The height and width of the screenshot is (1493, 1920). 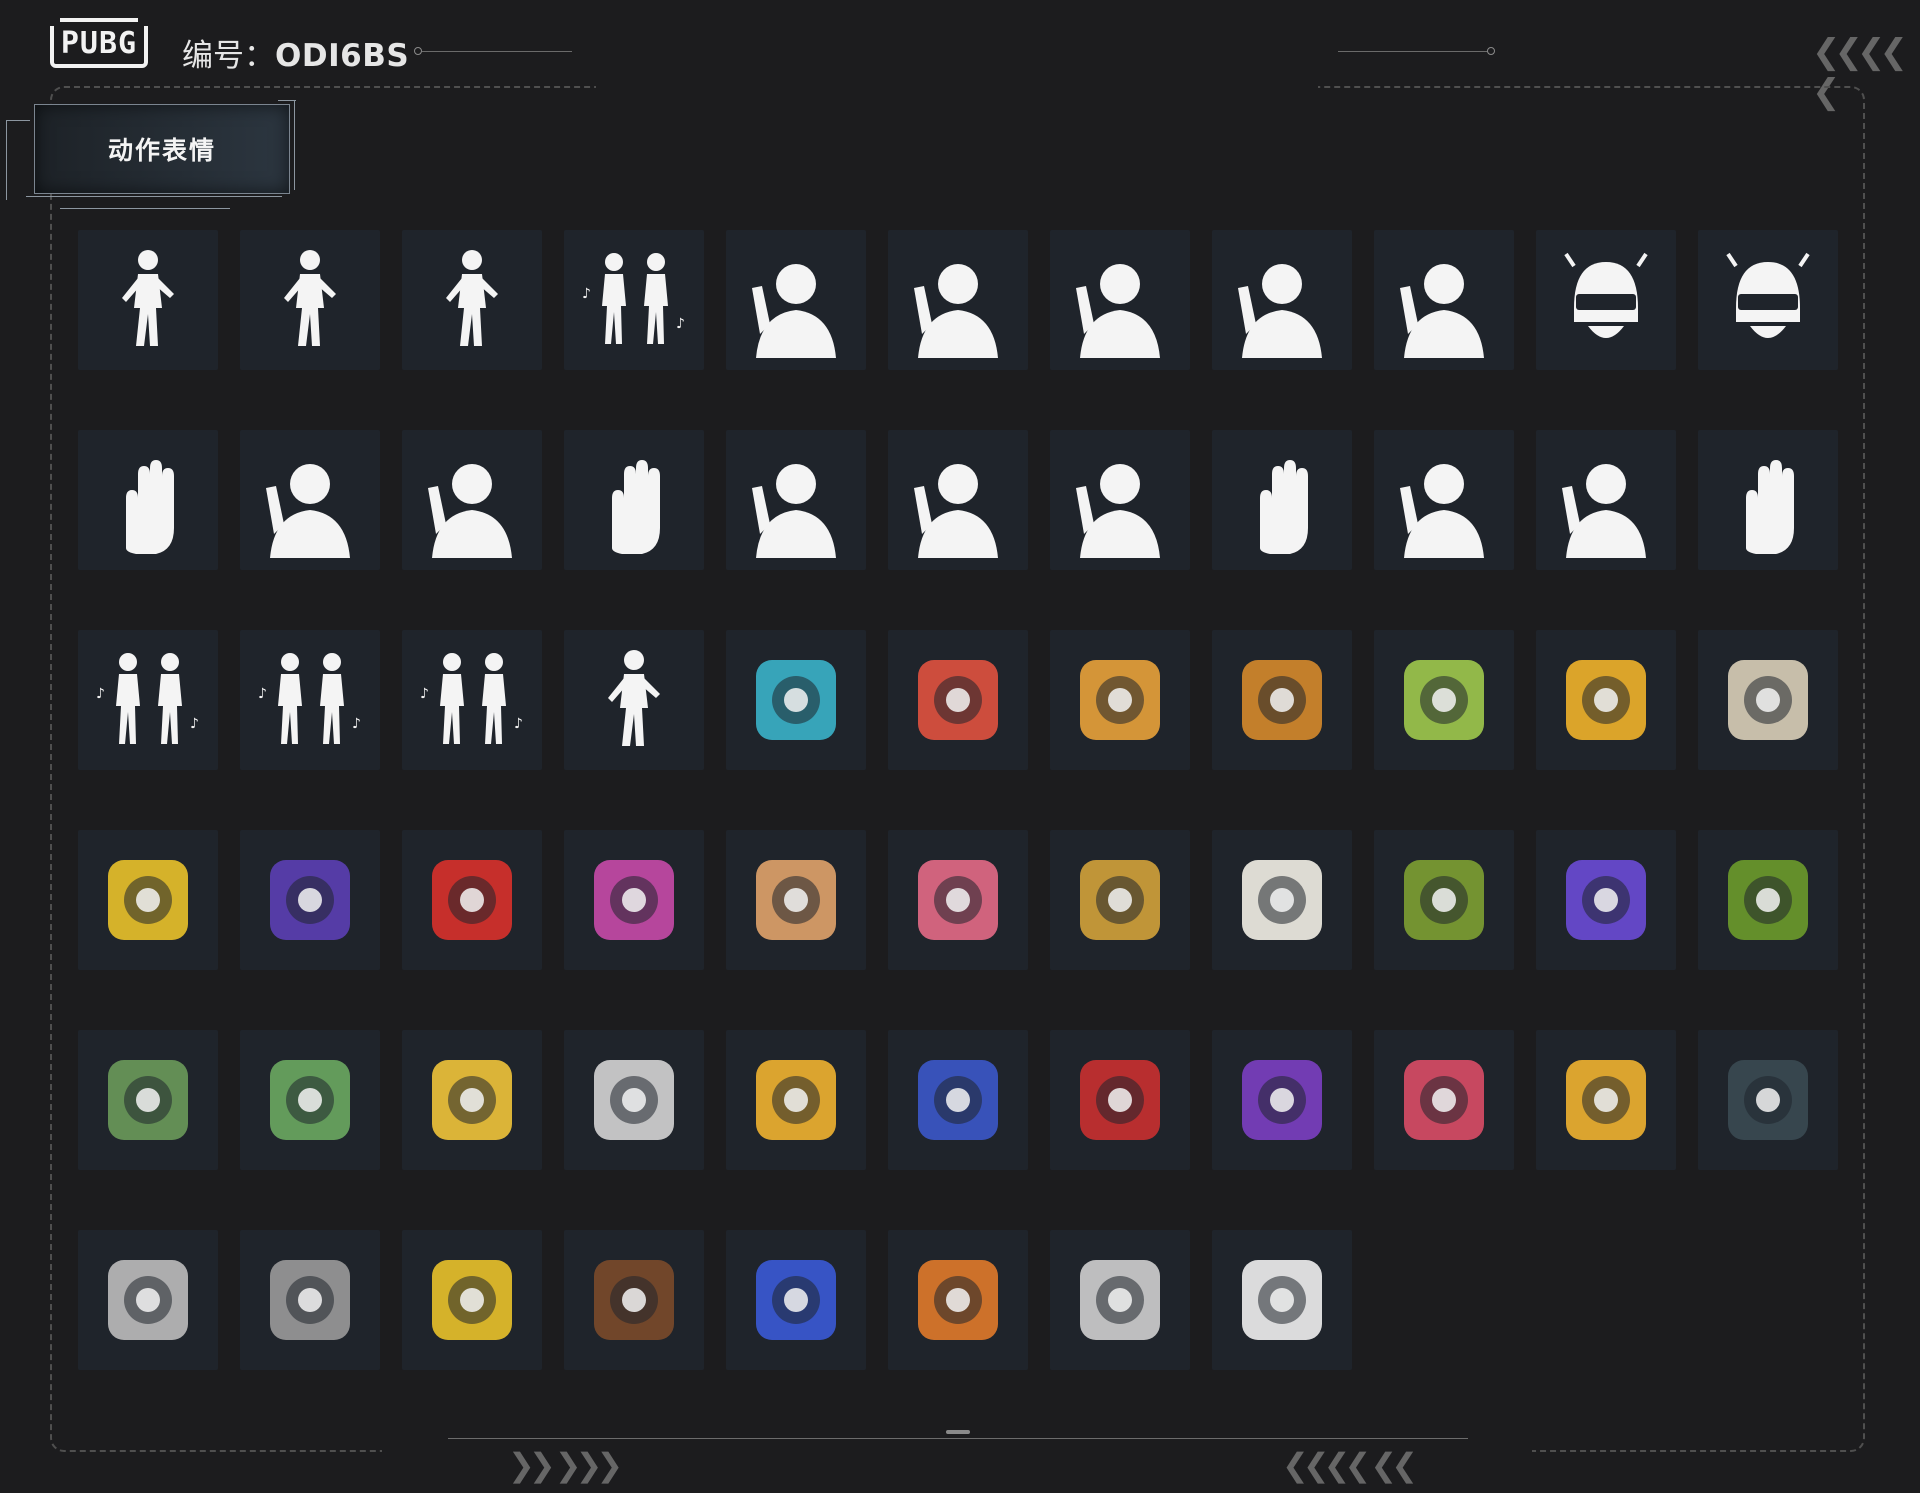 I want to click on line-dot-right, so click(x=1491, y=51).